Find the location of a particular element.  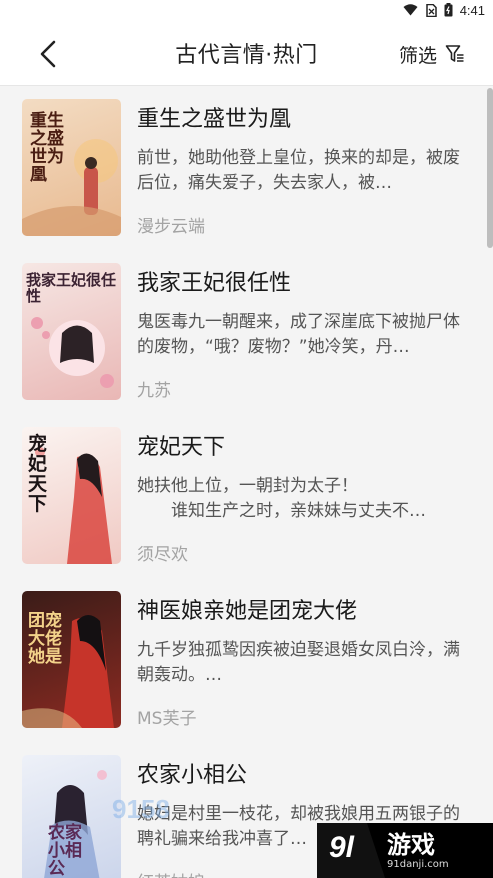

cover-title: 团宠大佬她是 is located at coordinates (45, 639).